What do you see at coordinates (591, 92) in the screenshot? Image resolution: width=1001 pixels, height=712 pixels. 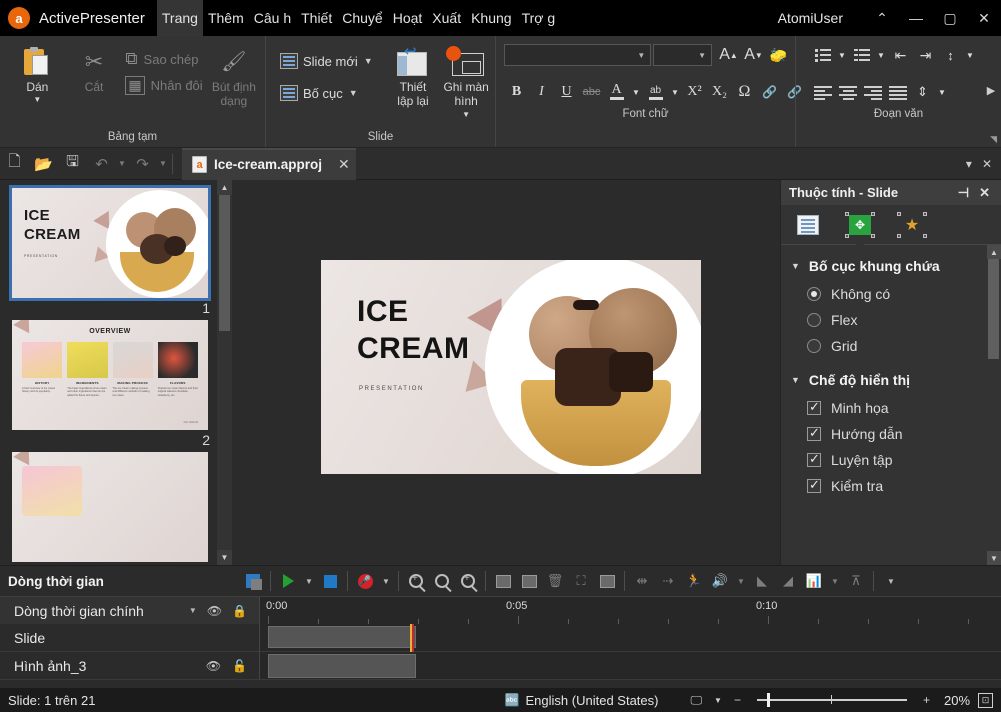 I see `strikethrough-button: abc` at bounding box center [591, 92].